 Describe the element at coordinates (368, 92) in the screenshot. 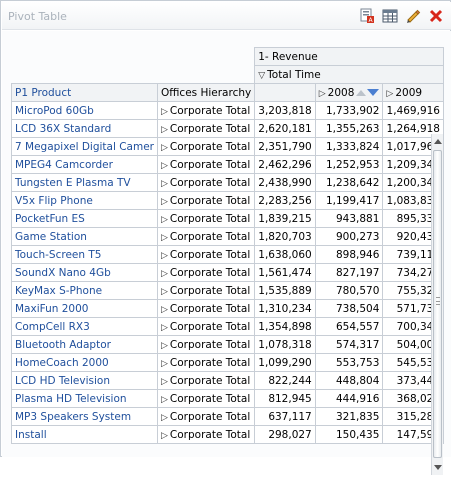

I see `sort-descending-icon` at that location.